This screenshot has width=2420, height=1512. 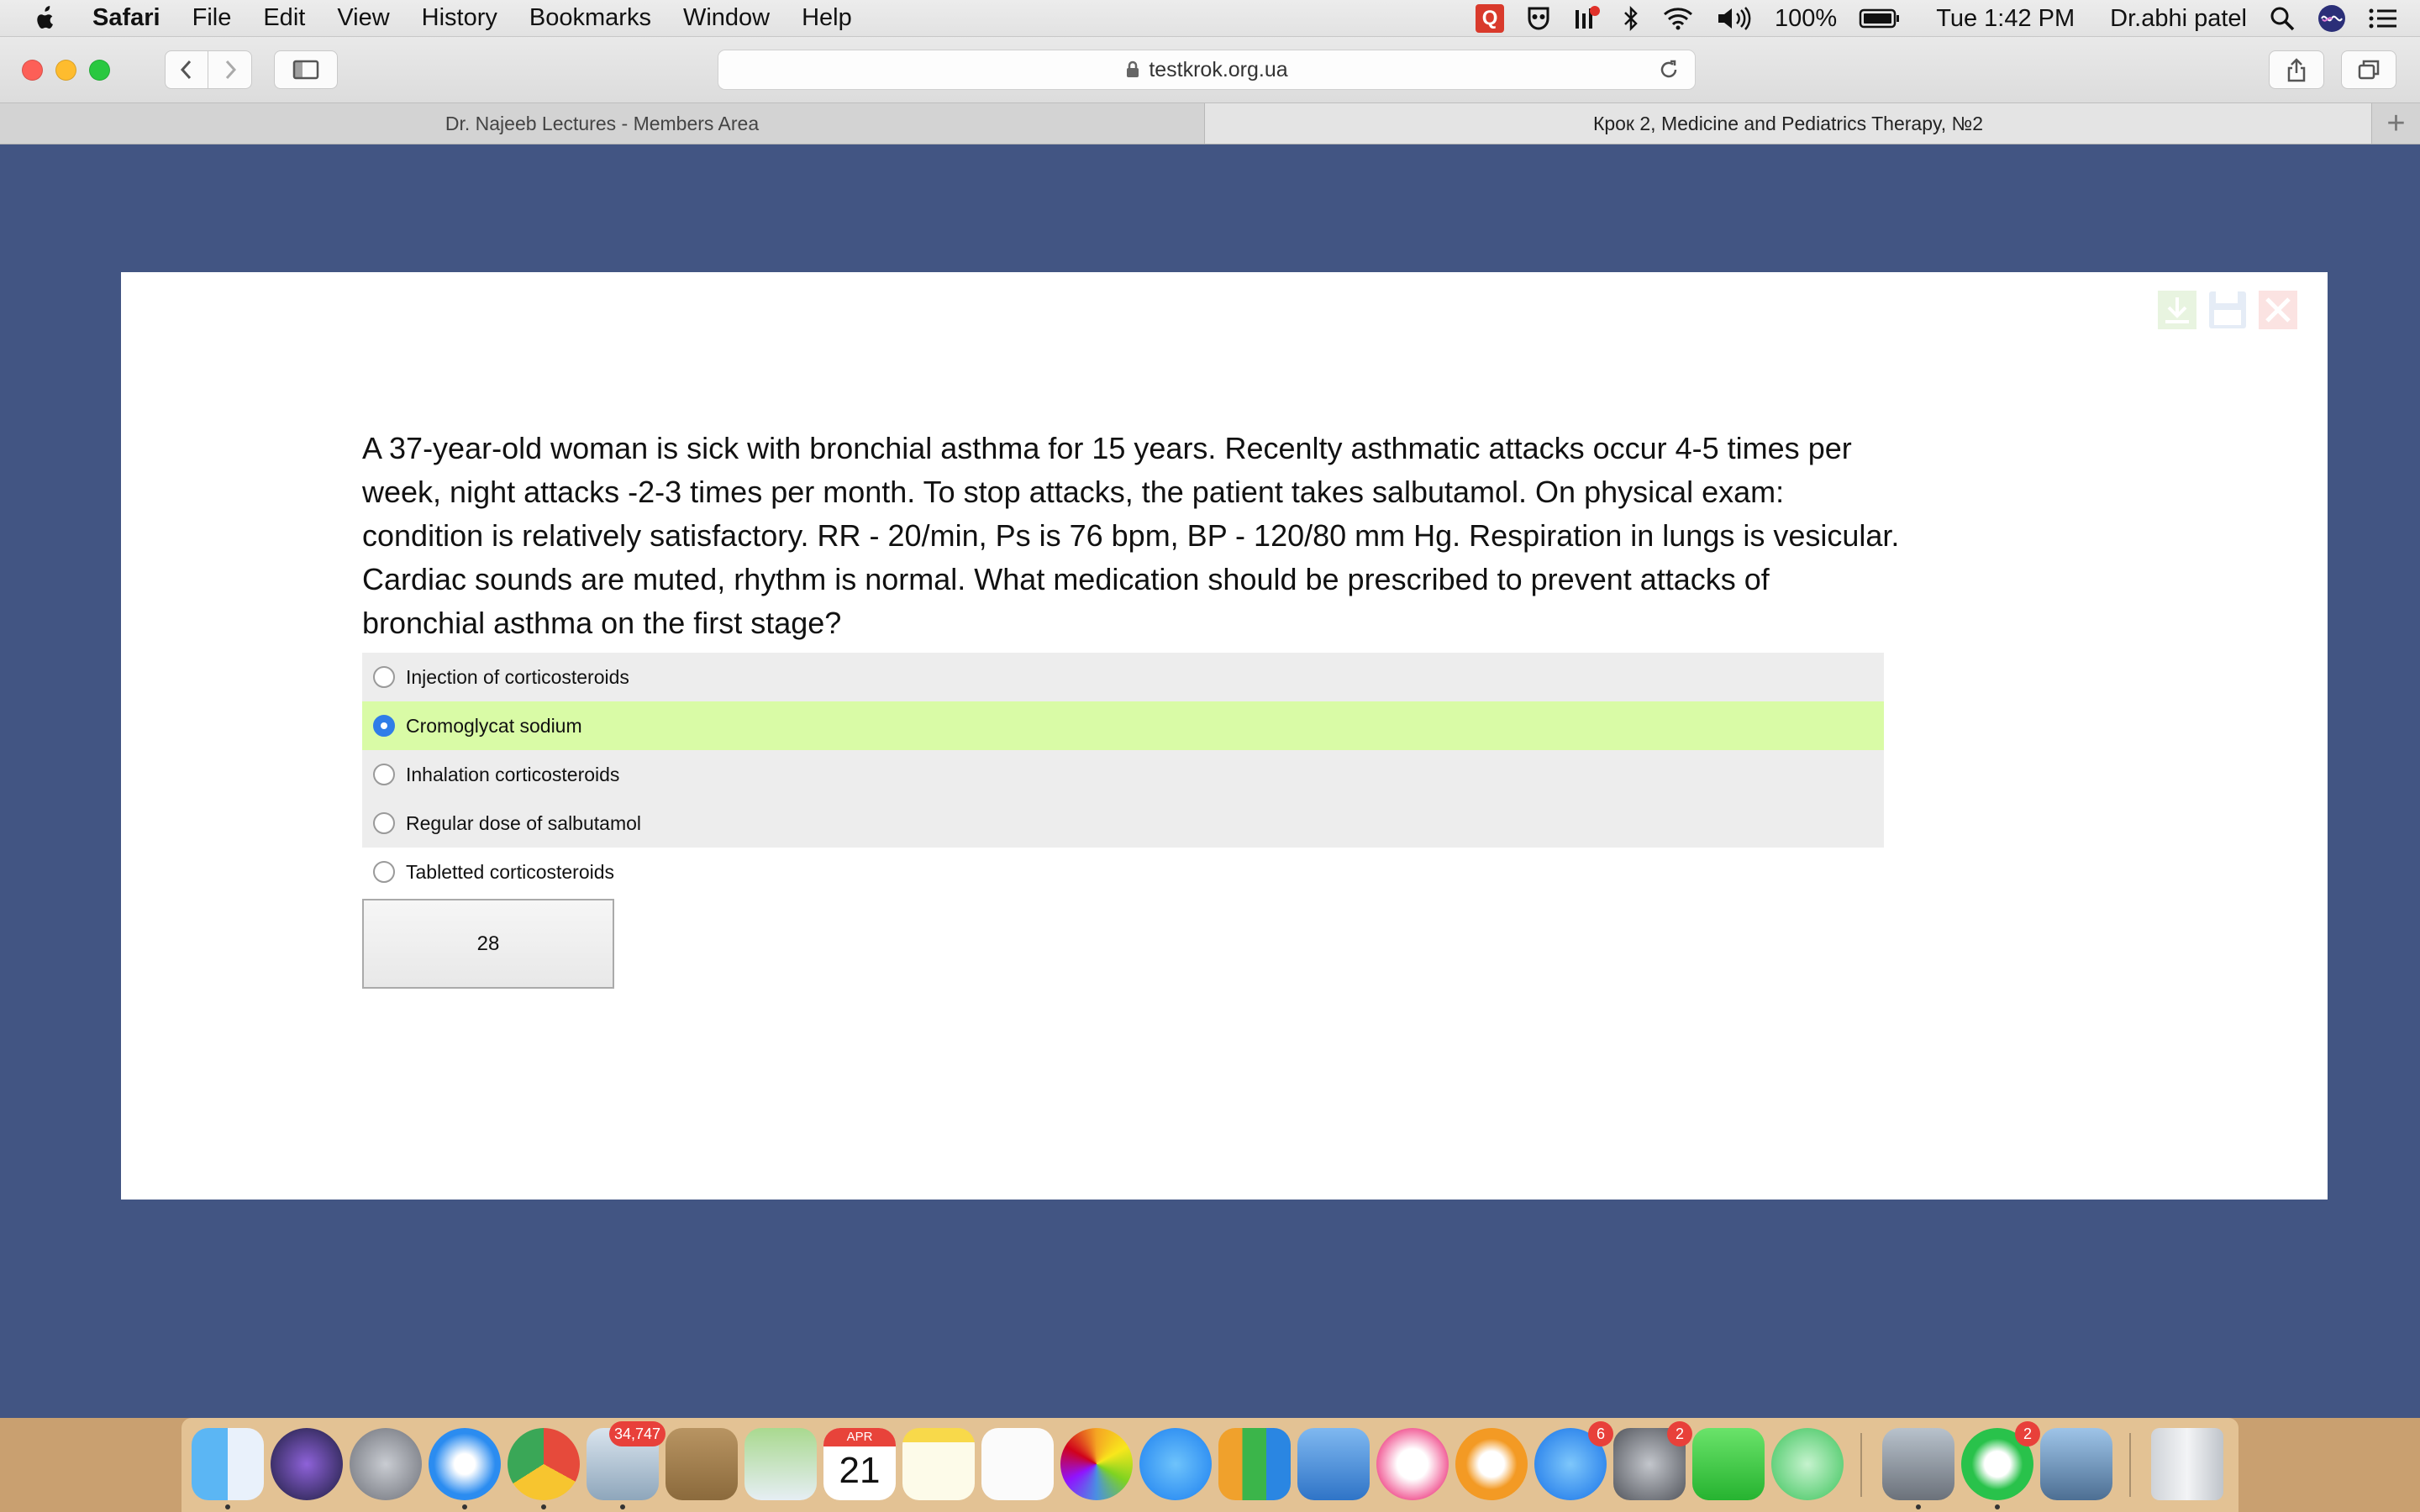 I want to click on contacts-icon, so click(x=702, y=1464).